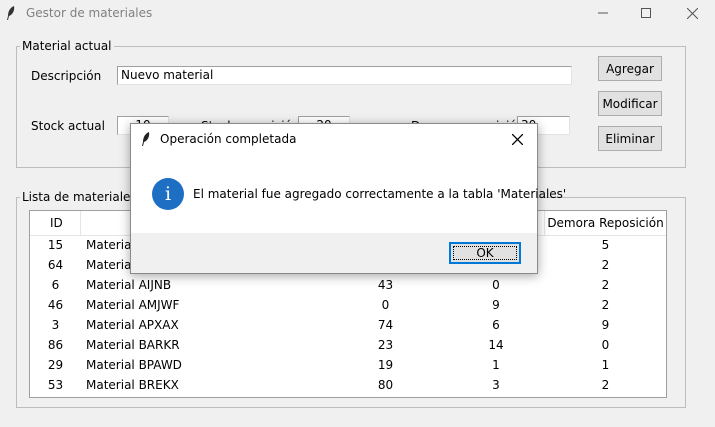 The image size is (715, 427). Describe the element at coordinates (55, 365) in the screenshot. I see `cell-id: 29` at that location.